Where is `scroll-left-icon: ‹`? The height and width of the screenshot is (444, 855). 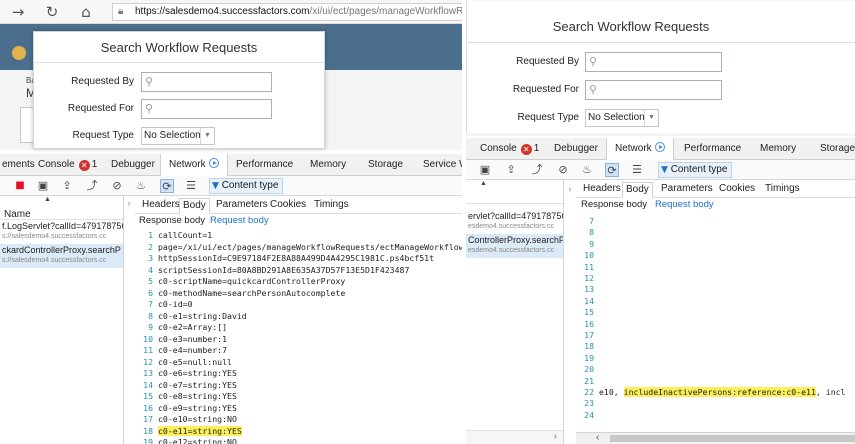 scroll-left-icon: ‹ is located at coordinates (597, 437).